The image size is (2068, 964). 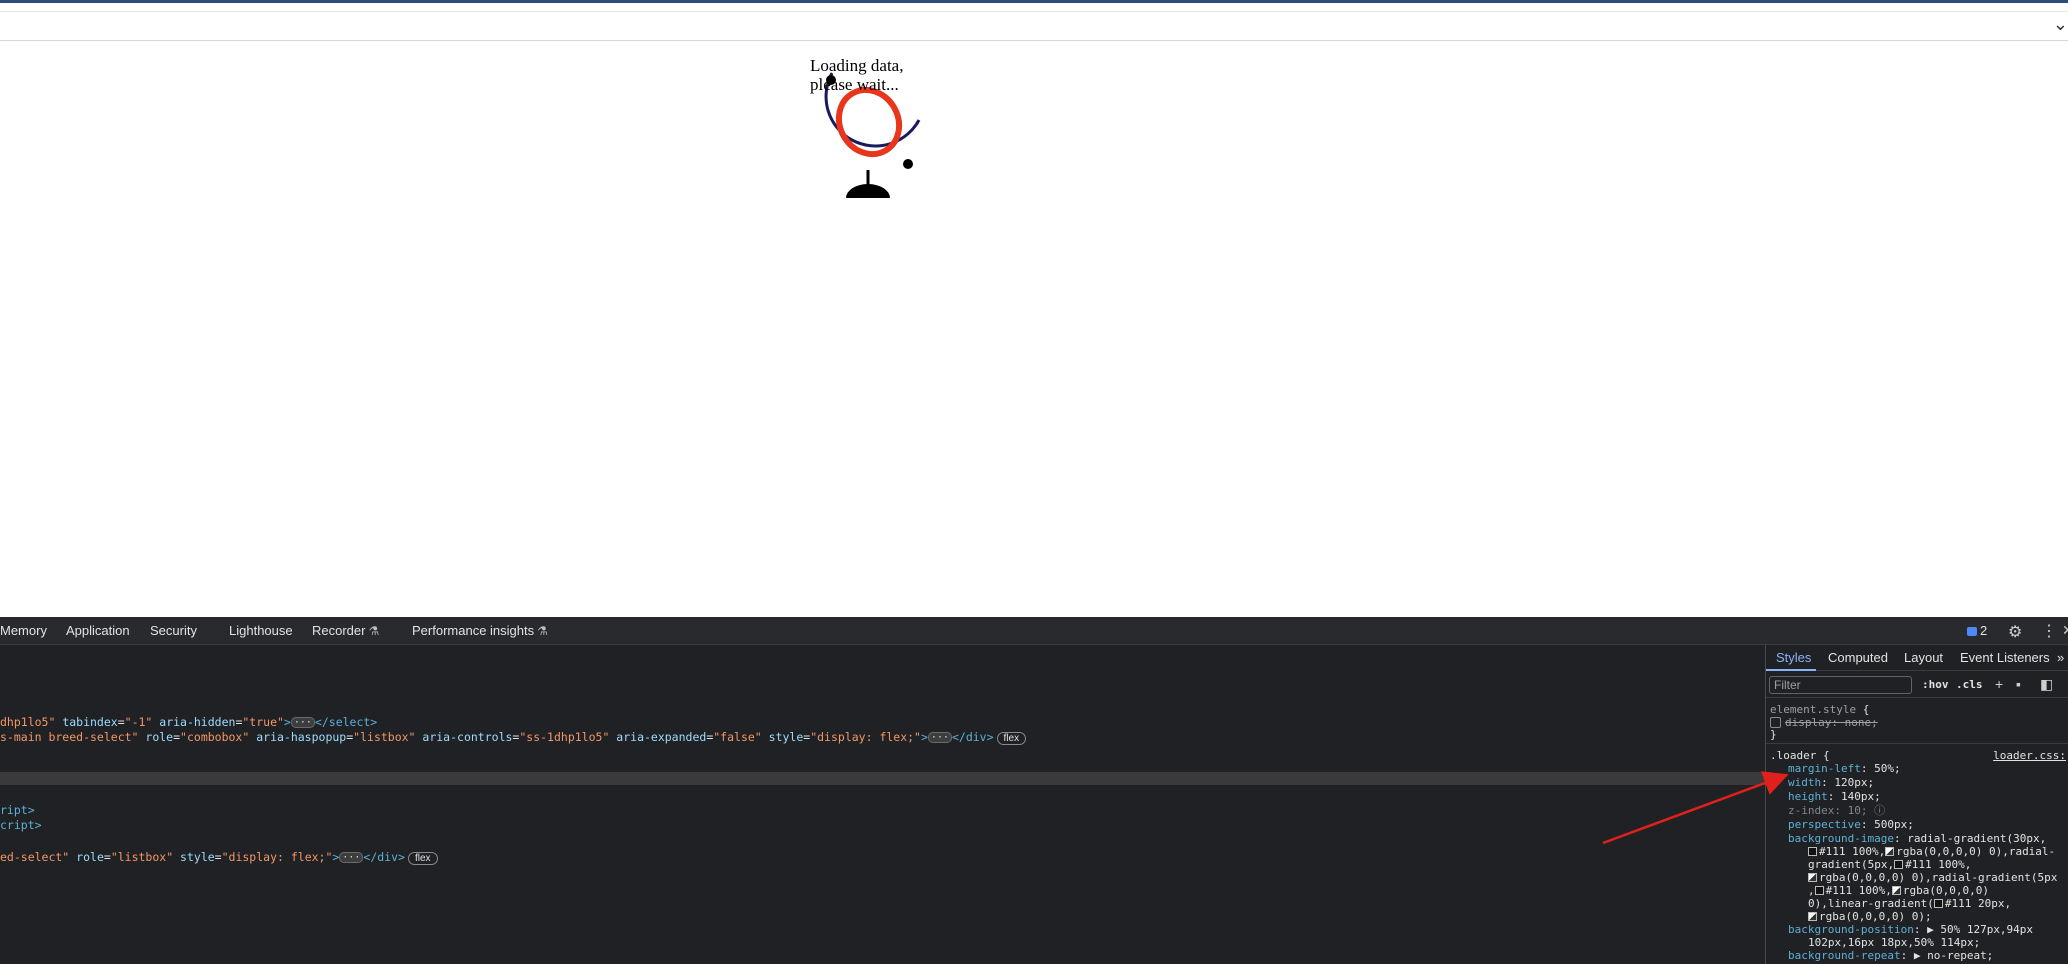 I want to click on paint-icon: ▪, so click(x=2018, y=684).